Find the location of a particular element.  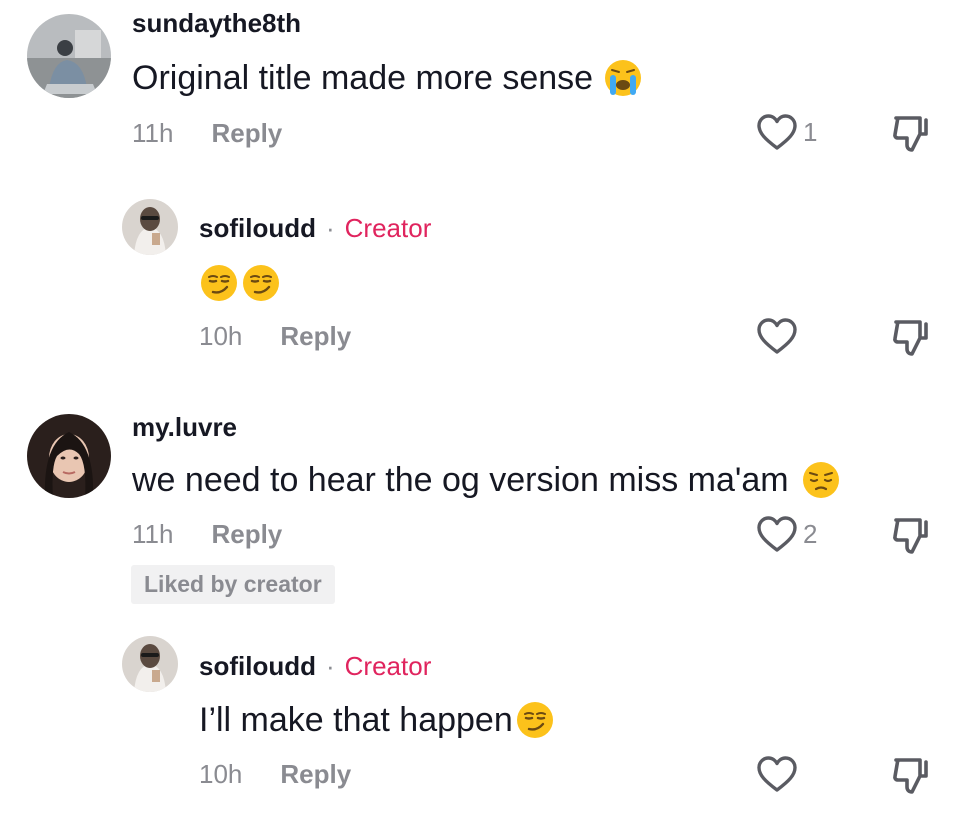

comment-text: I’ll make that happen is located at coordinates (377, 720).